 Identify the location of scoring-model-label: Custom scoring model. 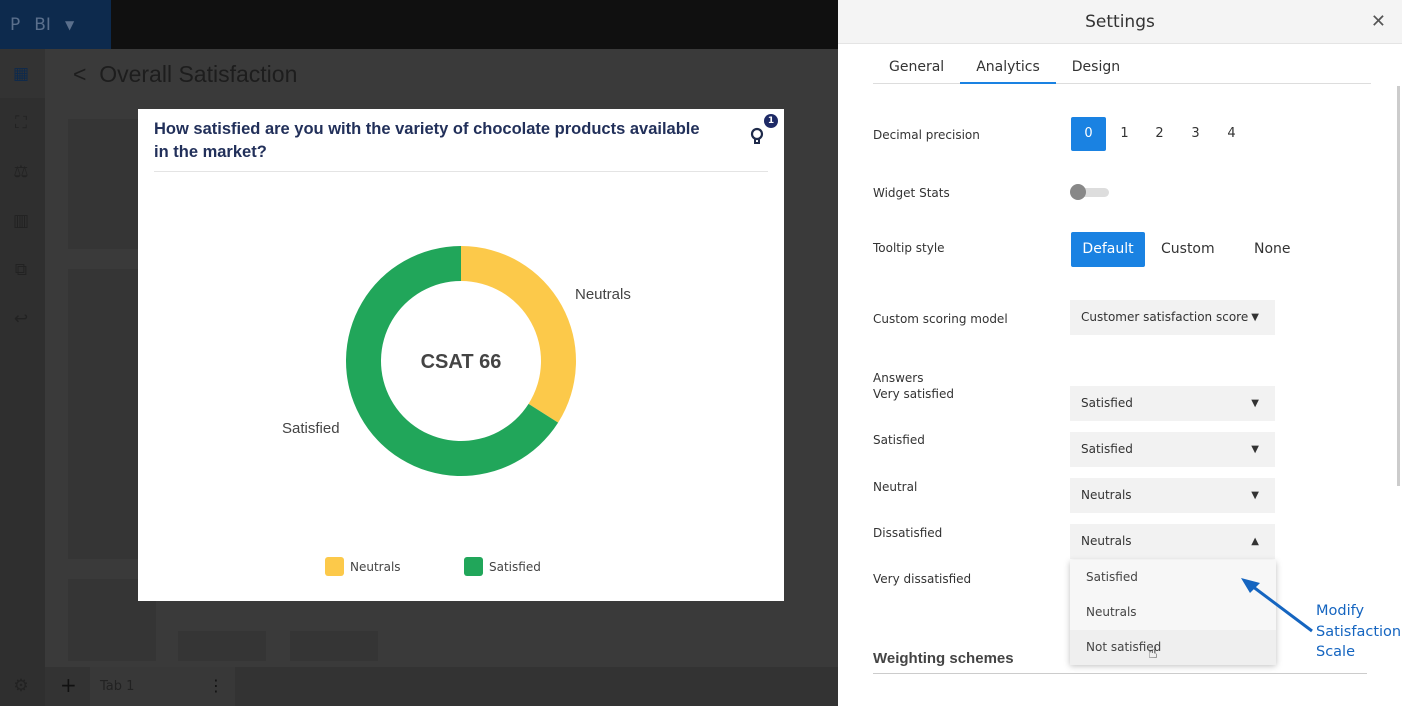
(940, 319).